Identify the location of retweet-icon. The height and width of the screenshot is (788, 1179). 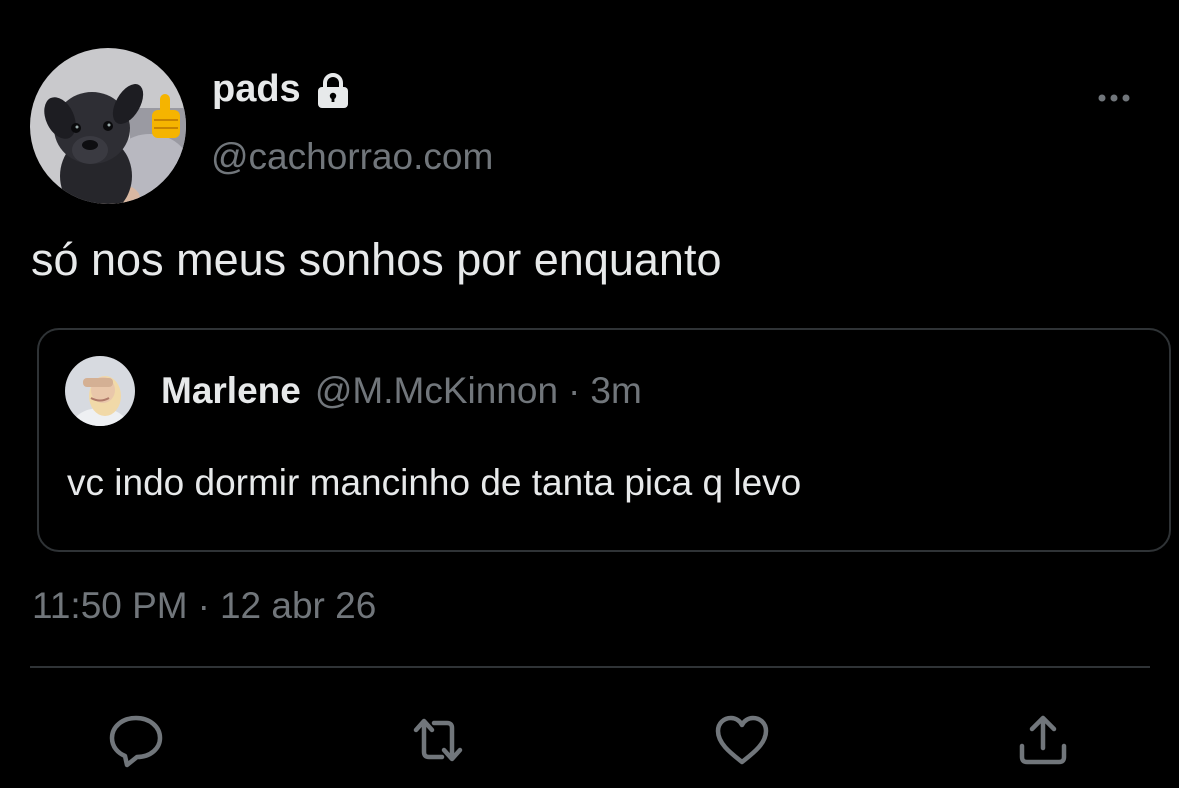
(438, 746).